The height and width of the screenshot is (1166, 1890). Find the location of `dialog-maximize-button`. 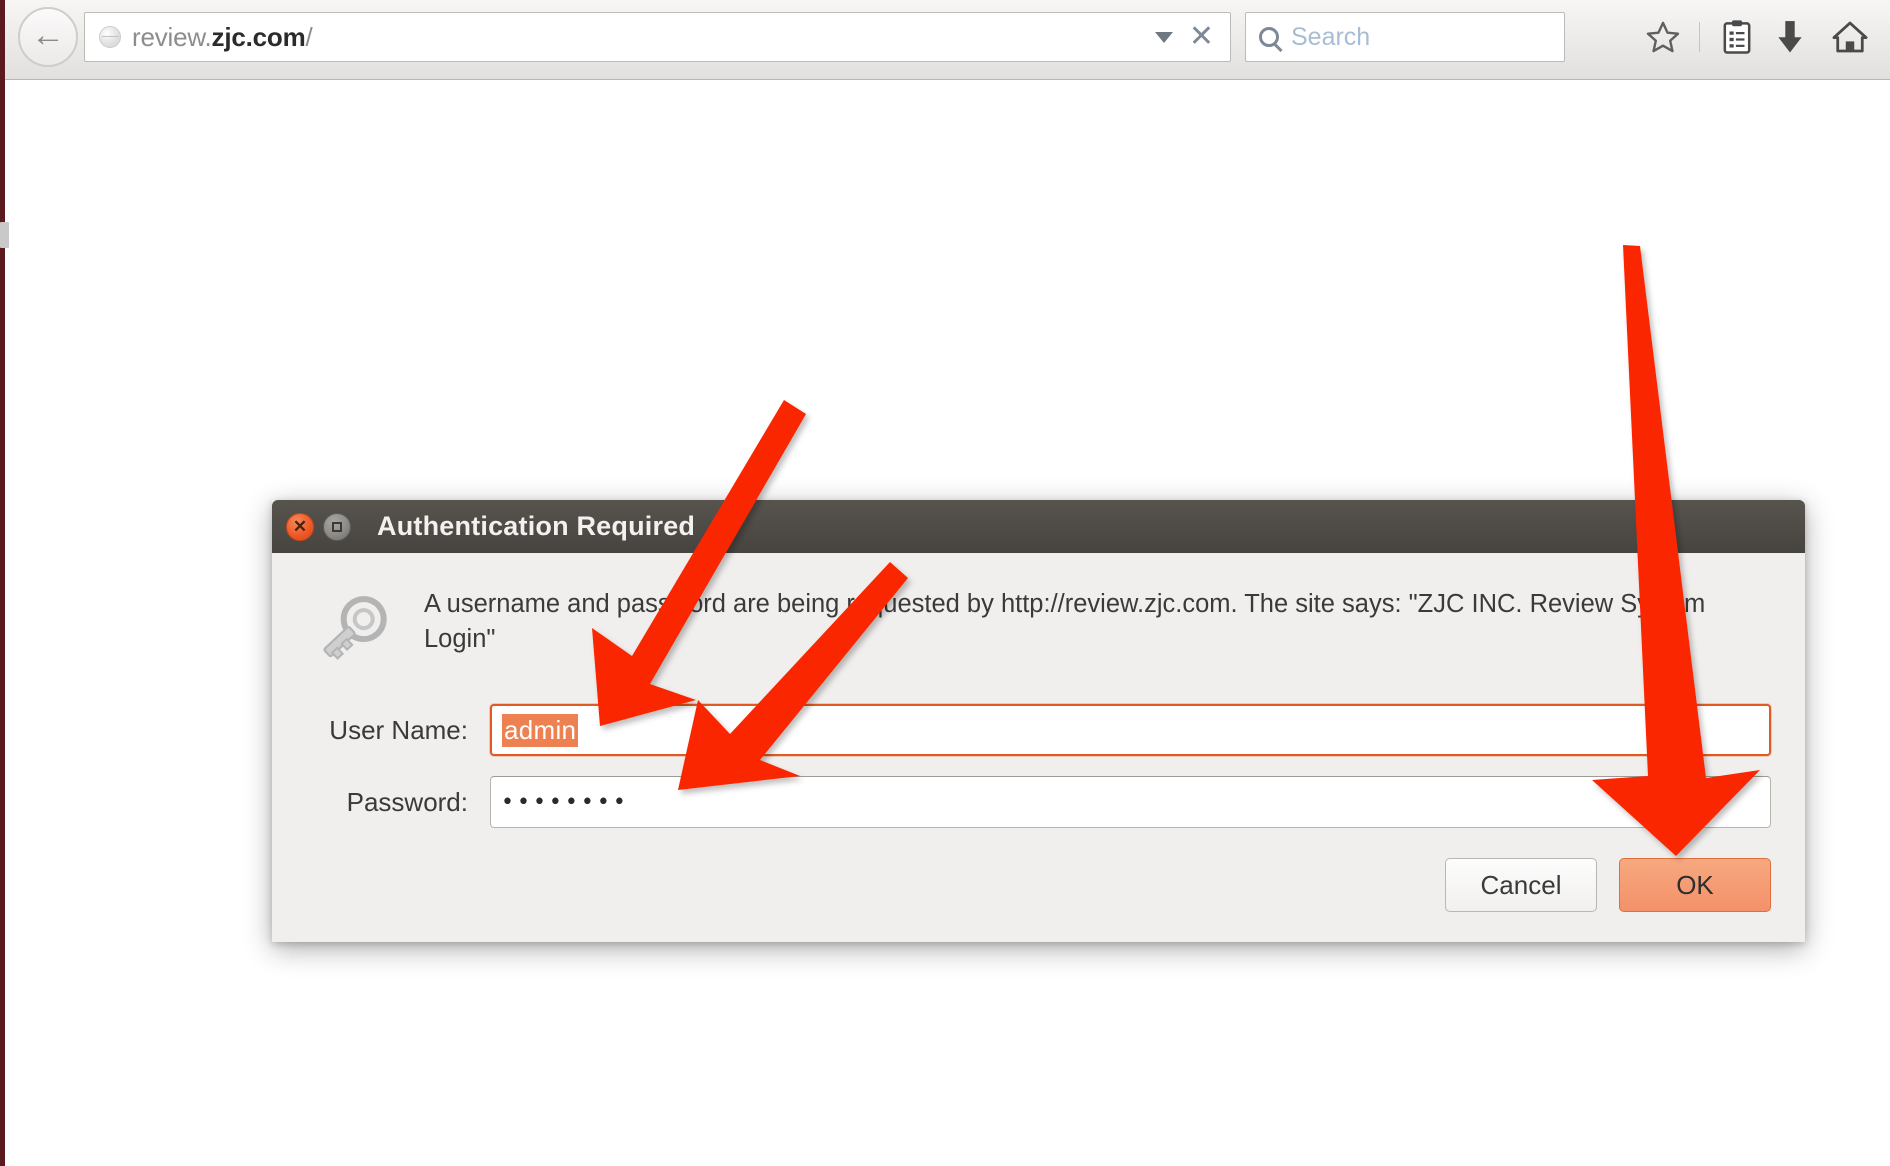

dialog-maximize-button is located at coordinates (337, 526).